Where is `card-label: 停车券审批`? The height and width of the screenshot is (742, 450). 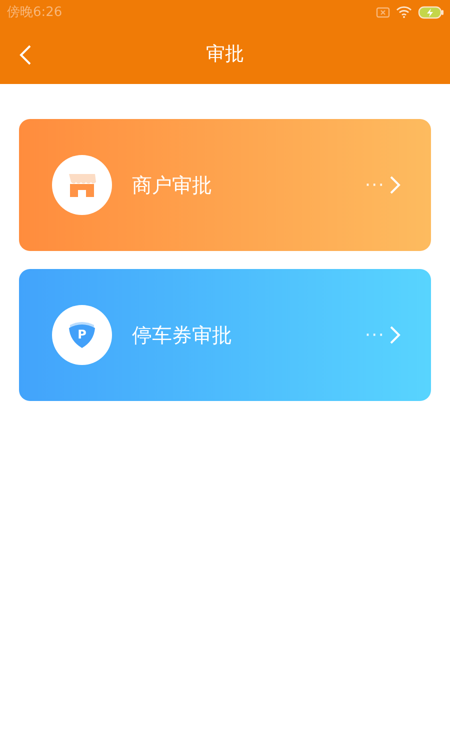
card-label: 停车券审批 is located at coordinates (182, 335).